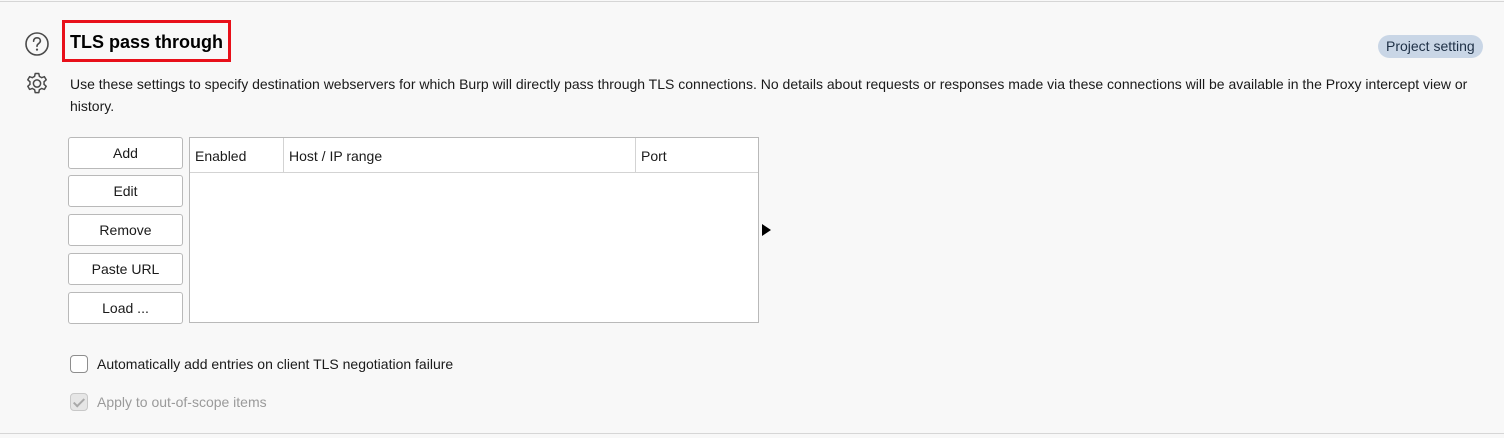  What do you see at coordinates (182, 402) in the screenshot?
I see `out-of-scope-label: Apply to out-of-scope items` at bounding box center [182, 402].